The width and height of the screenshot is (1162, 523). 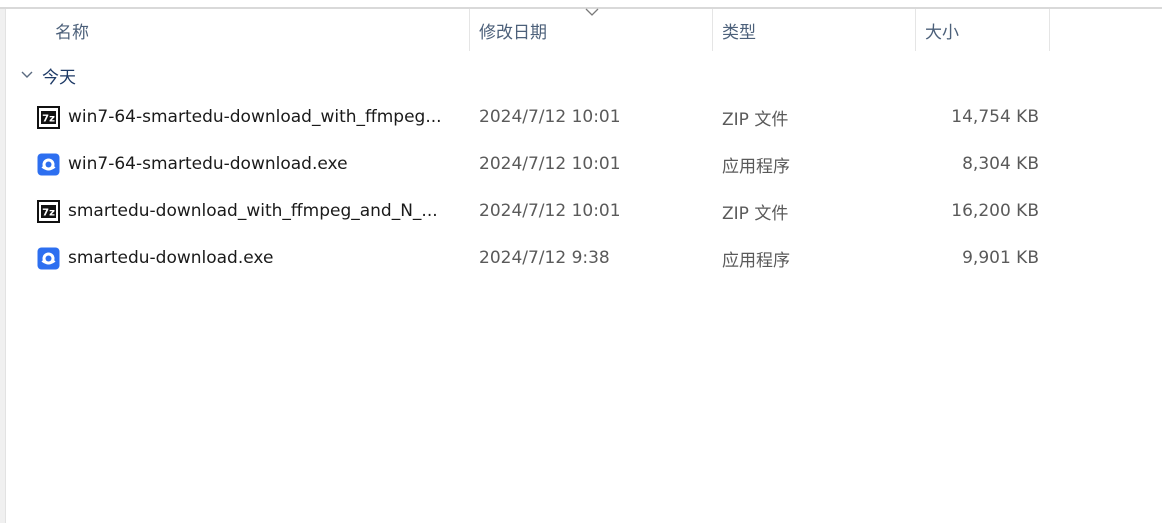 What do you see at coordinates (818, 30) in the screenshot?
I see `column-header-type: 类型` at bounding box center [818, 30].